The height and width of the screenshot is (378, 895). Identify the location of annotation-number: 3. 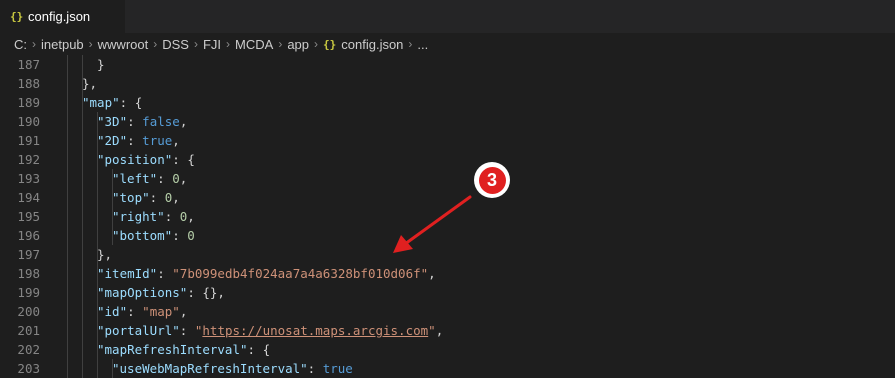
(492, 180).